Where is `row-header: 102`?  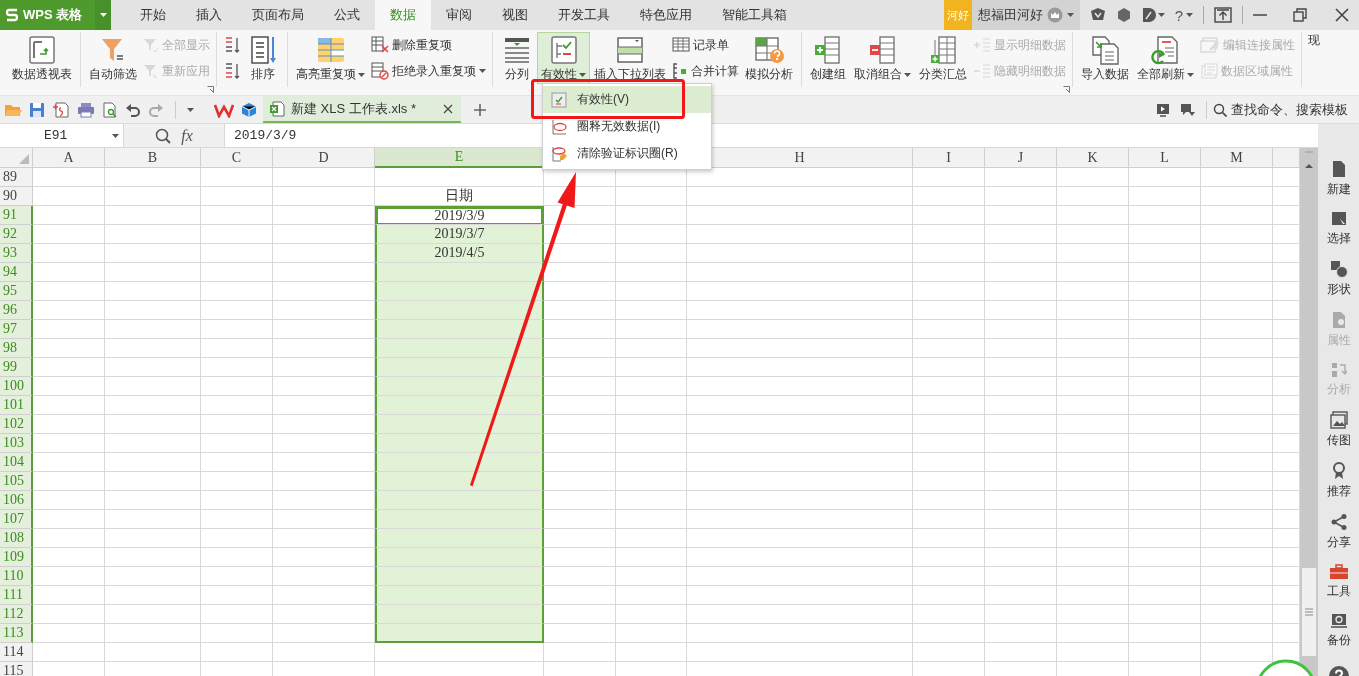
row-header: 102 is located at coordinates (16, 424).